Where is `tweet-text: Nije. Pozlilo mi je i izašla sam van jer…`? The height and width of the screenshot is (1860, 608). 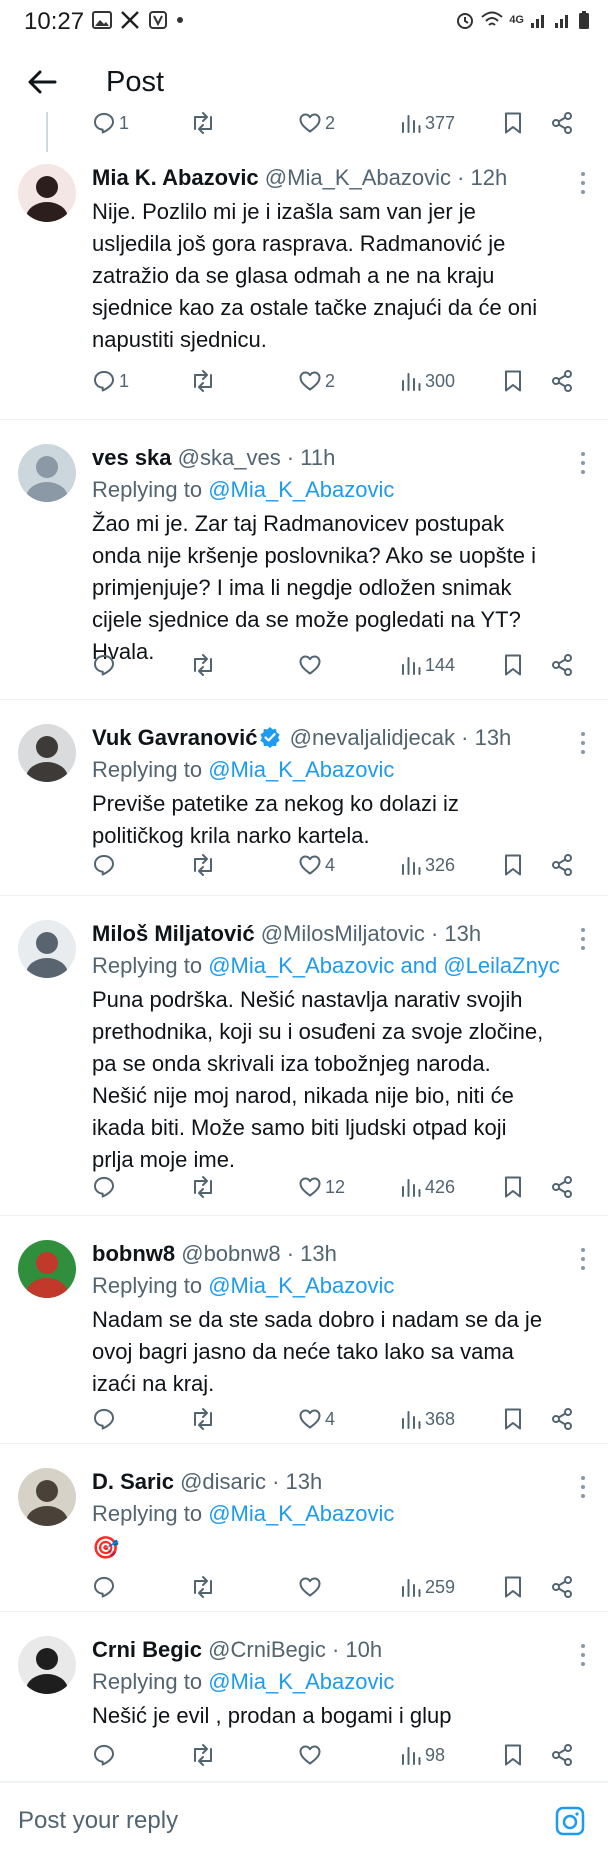
tweet-text: Nije. Pozlilo mi je i izašla sam van jer… is located at coordinates (342, 276).